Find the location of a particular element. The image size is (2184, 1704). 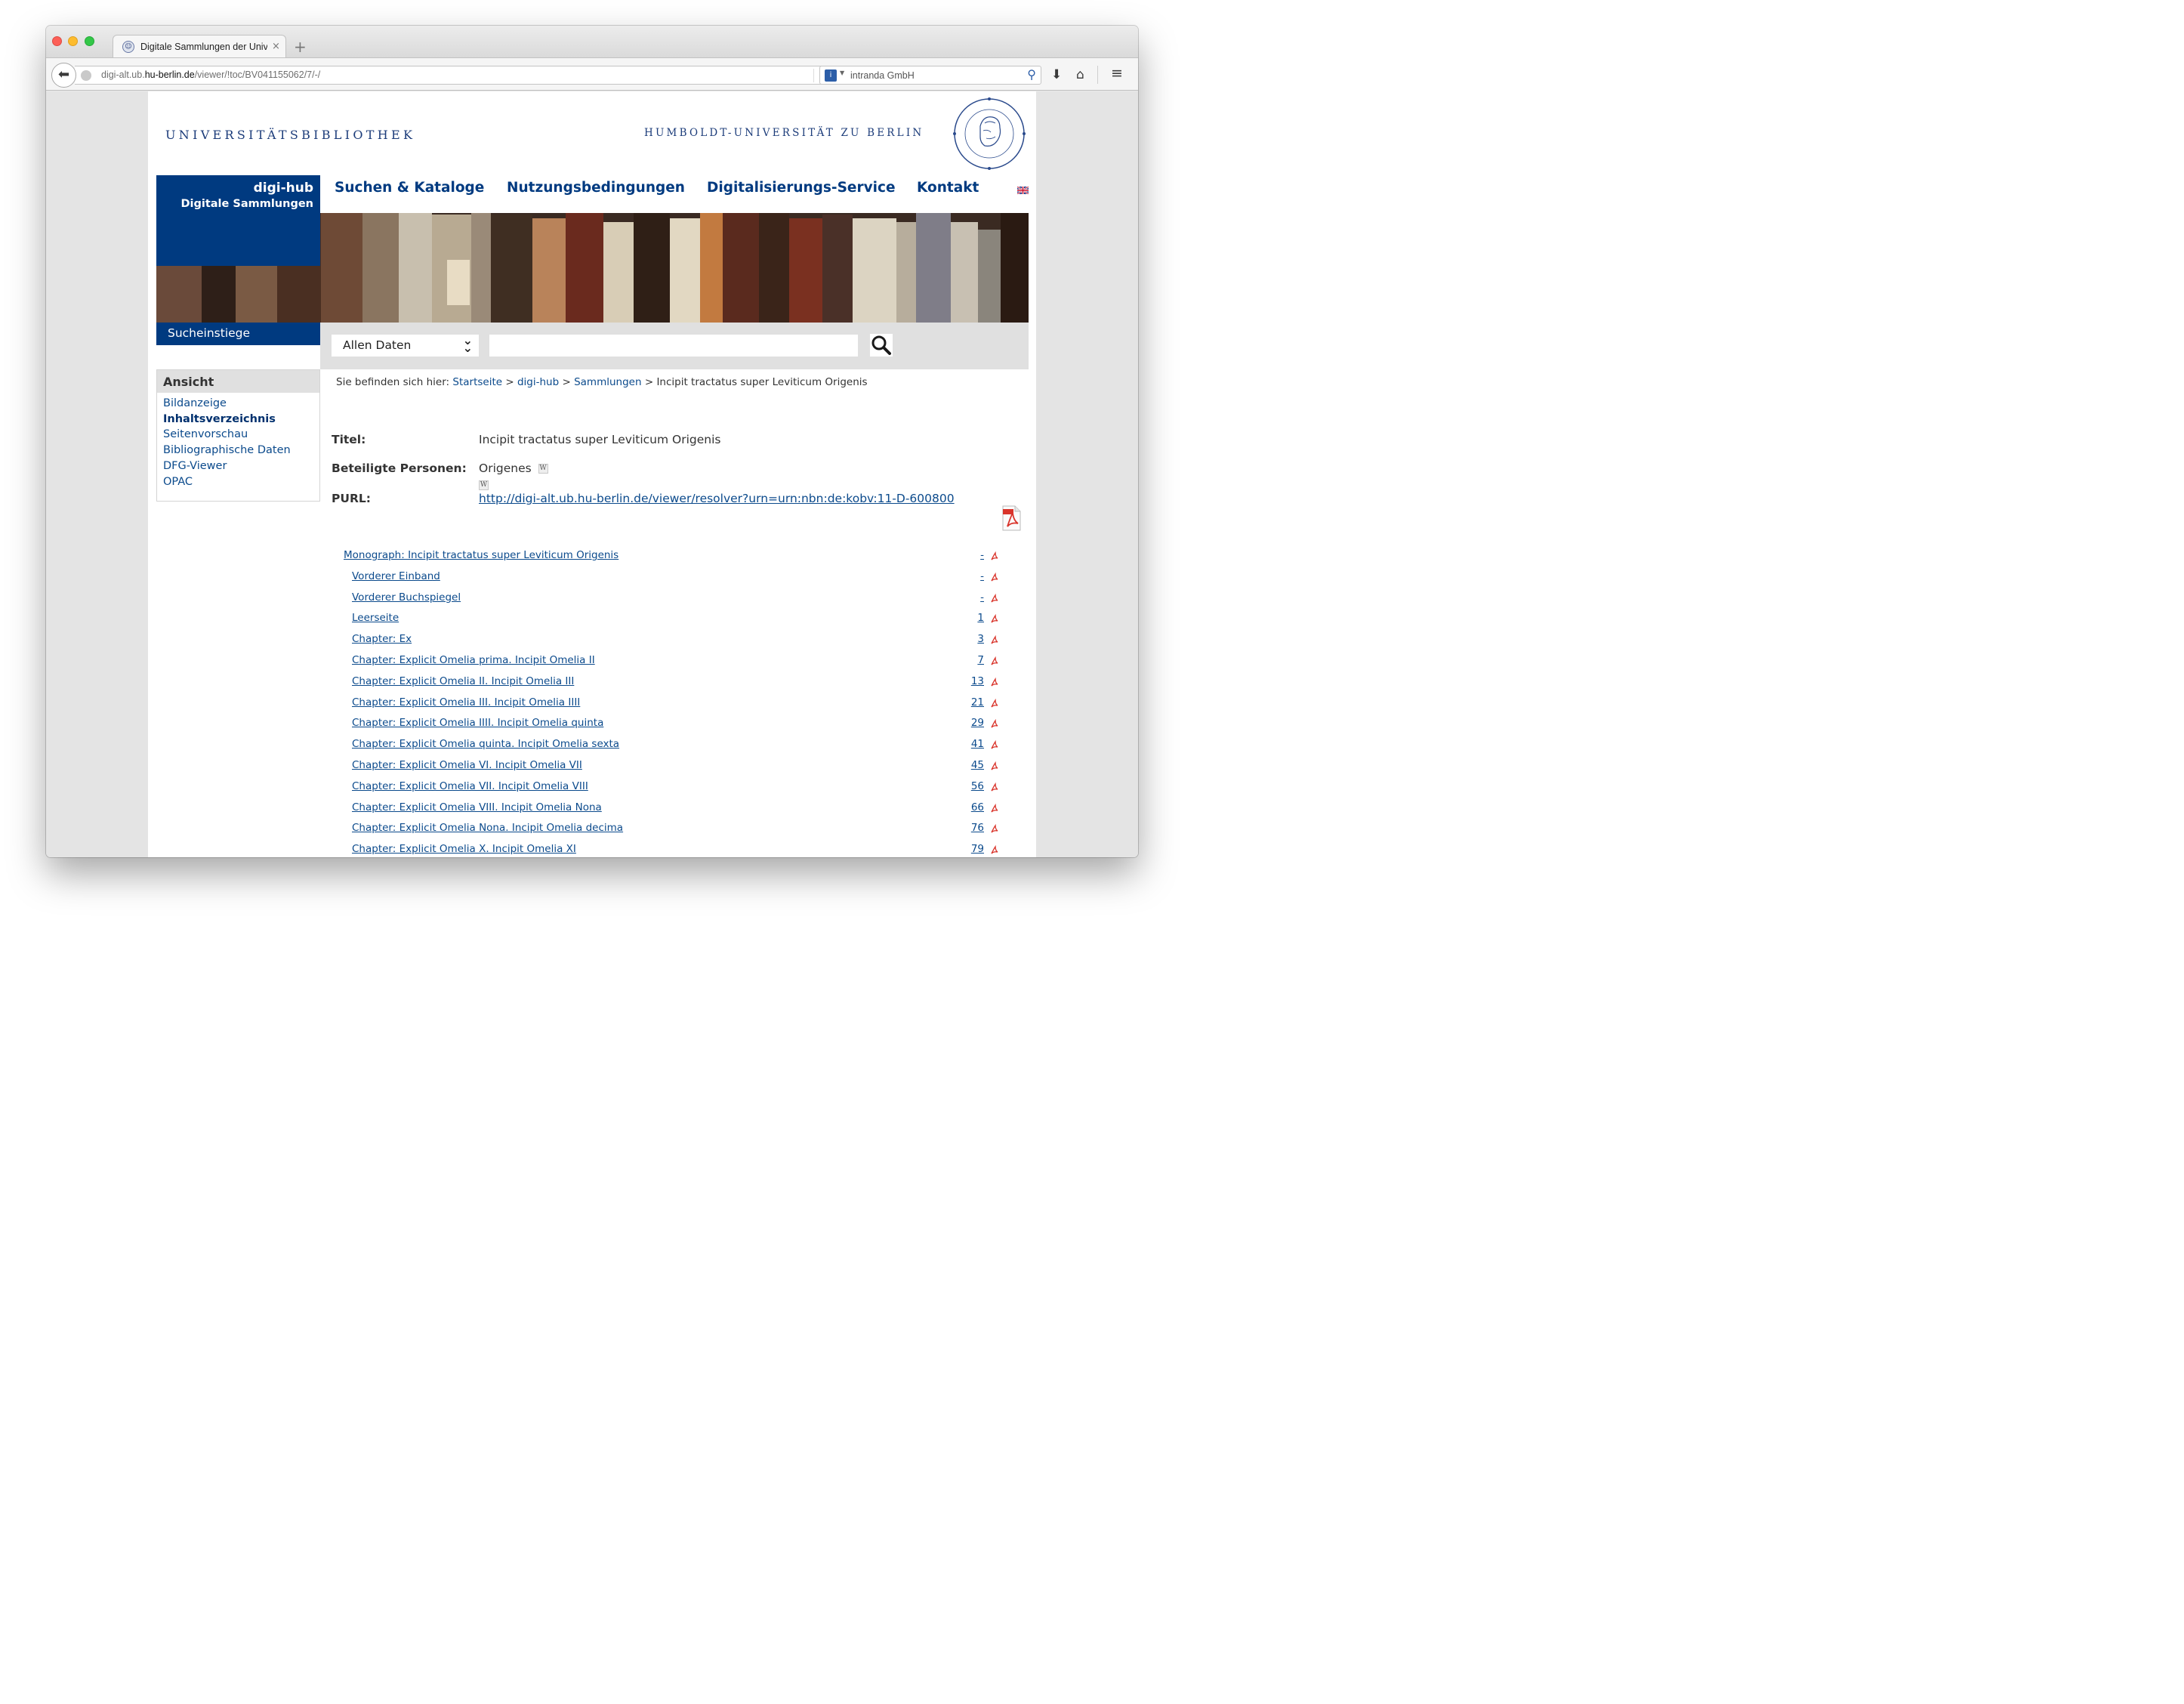

minimize-window-button is located at coordinates (73, 41).